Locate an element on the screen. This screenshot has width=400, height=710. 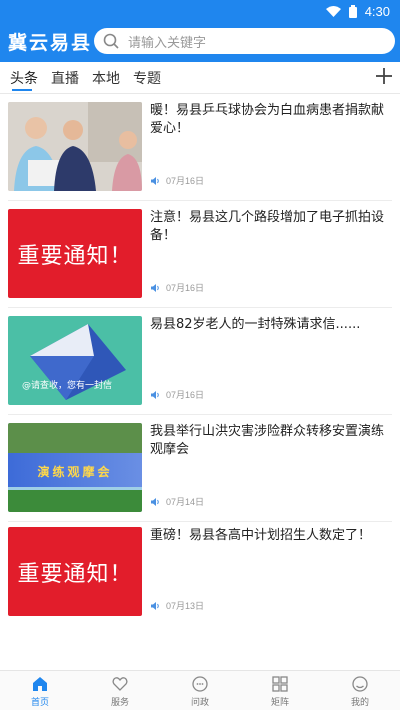
status-bar: 4:30 is located at coordinates (200, 12).